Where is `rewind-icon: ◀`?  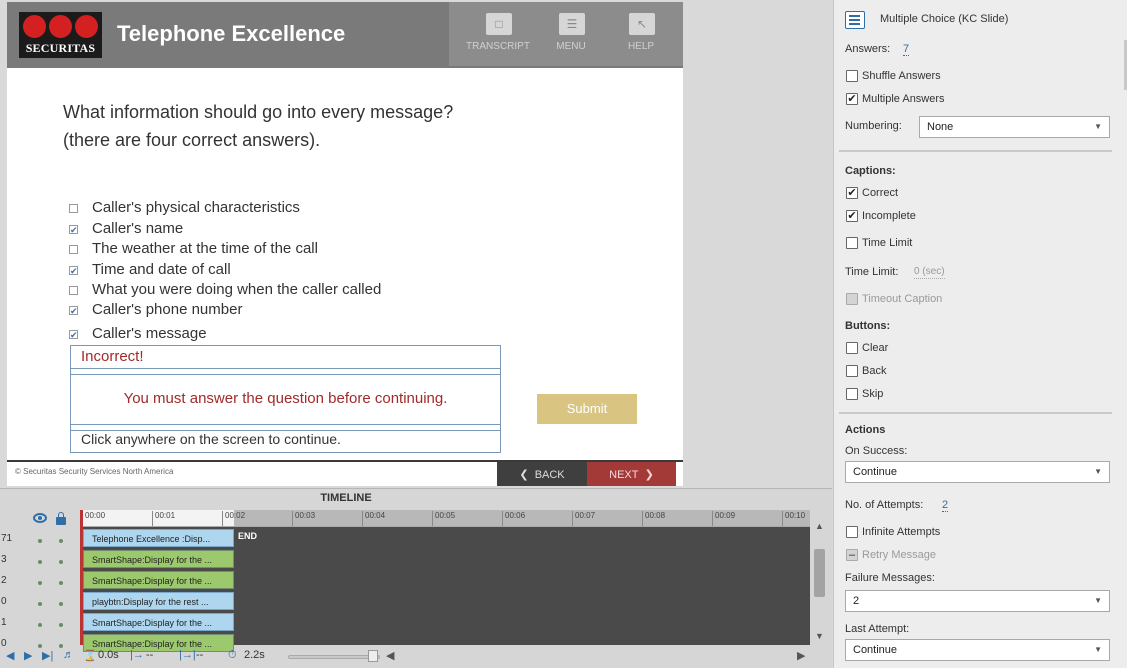
rewind-icon: ◀ is located at coordinates (10, 655).